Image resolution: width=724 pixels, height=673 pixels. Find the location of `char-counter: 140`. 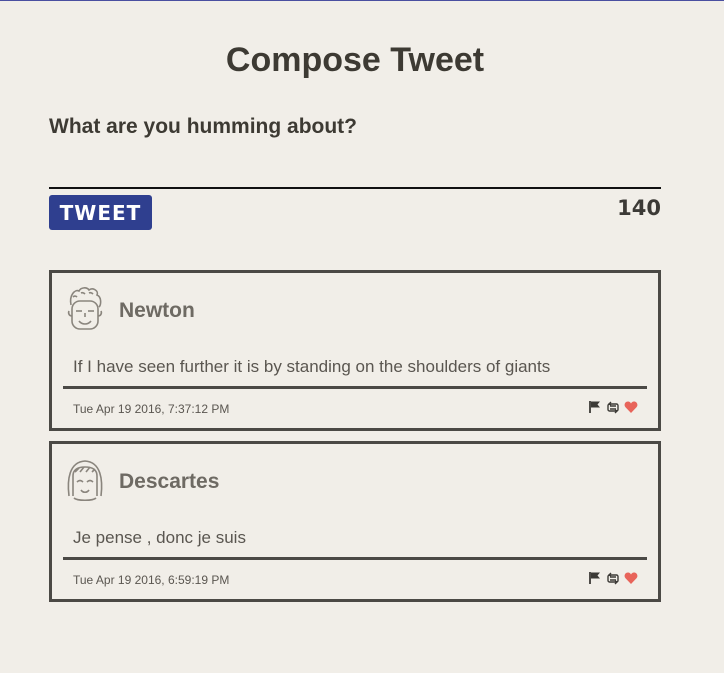

char-counter: 140 is located at coordinates (639, 208).